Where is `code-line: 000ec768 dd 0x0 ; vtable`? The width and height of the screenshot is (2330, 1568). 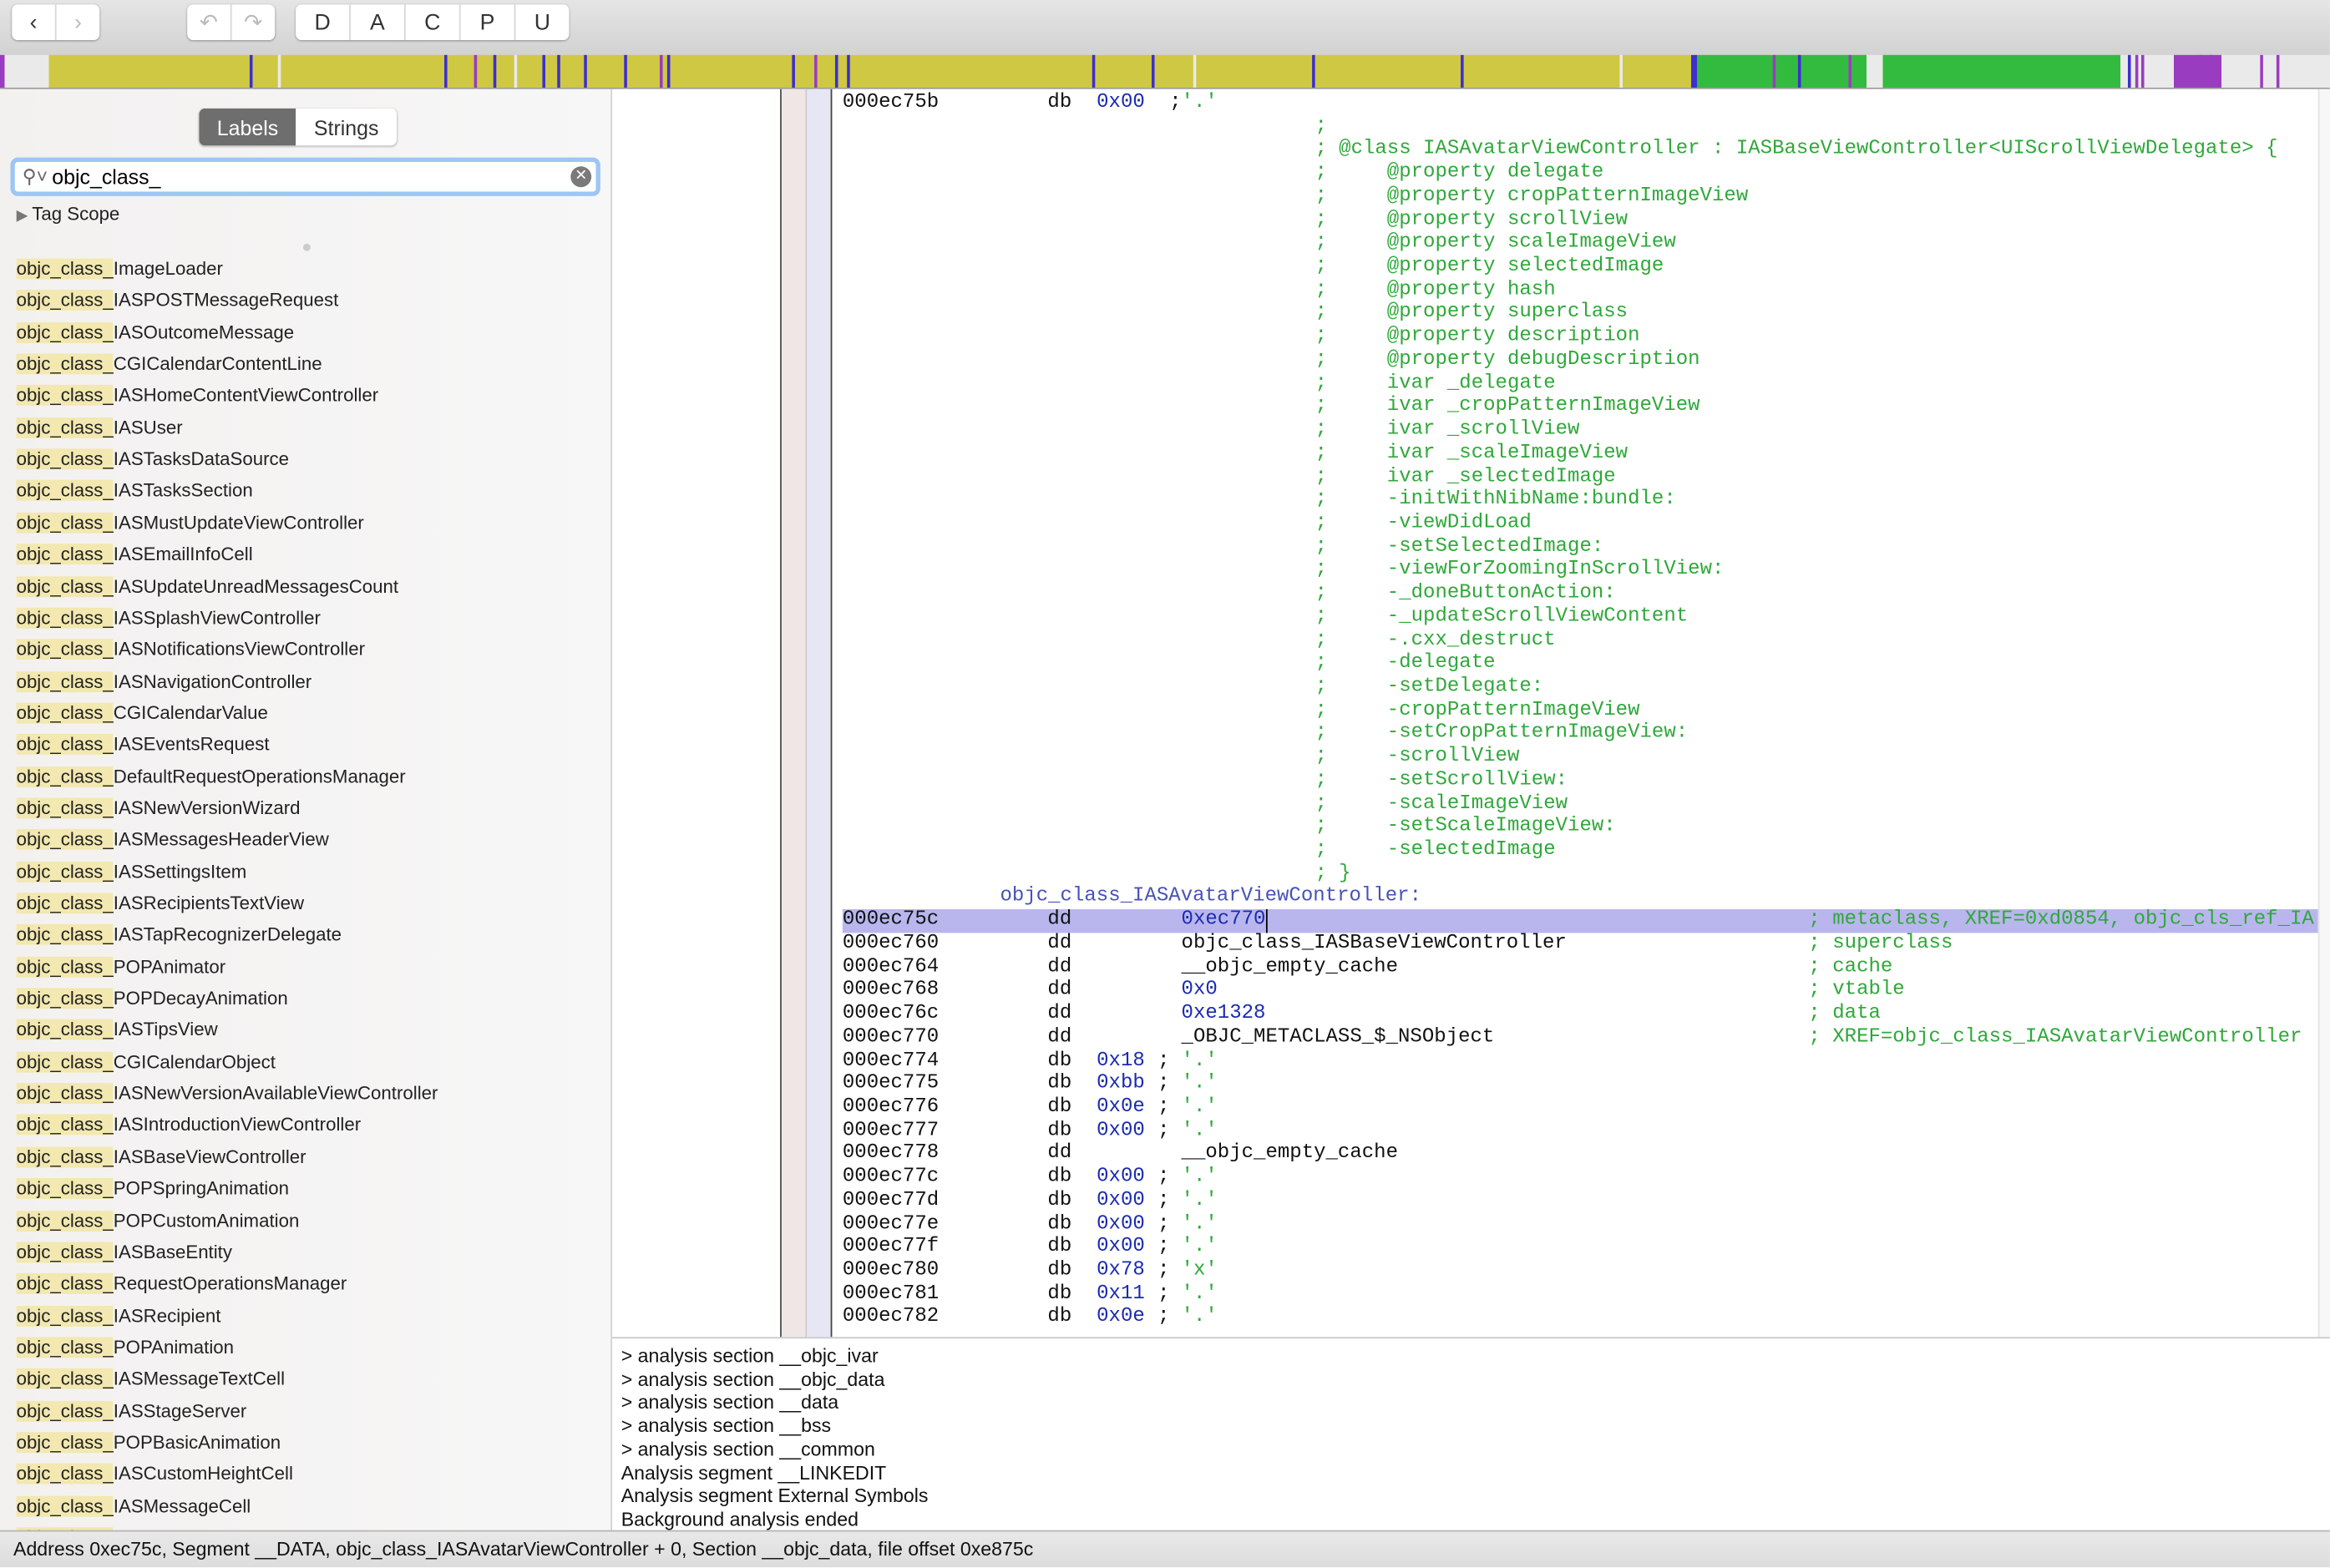
code-line: 000ec768 dd 0x0 ; vtable is located at coordinates (1471, 991).